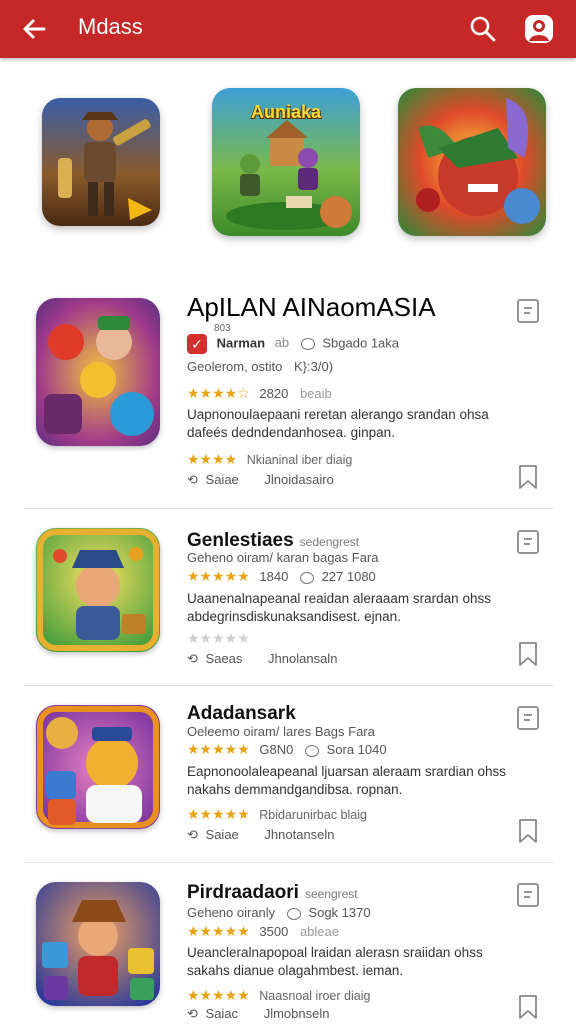 This screenshot has width=576, height=1024. What do you see at coordinates (314, 366) in the screenshot?
I see `genre-extra: K}:3/0)` at bounding box center [314, 366].